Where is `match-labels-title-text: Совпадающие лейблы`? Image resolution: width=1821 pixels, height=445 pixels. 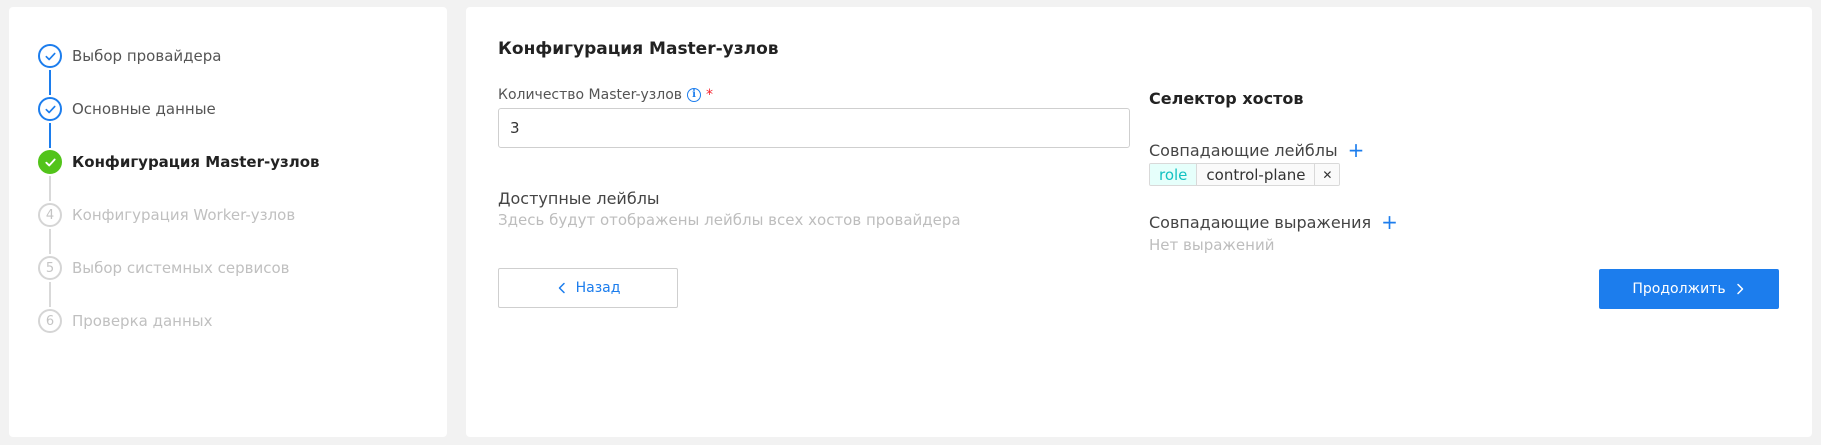 match-labels-title-text: Совпадающие лейблы is located at coordinates (1243, 150).